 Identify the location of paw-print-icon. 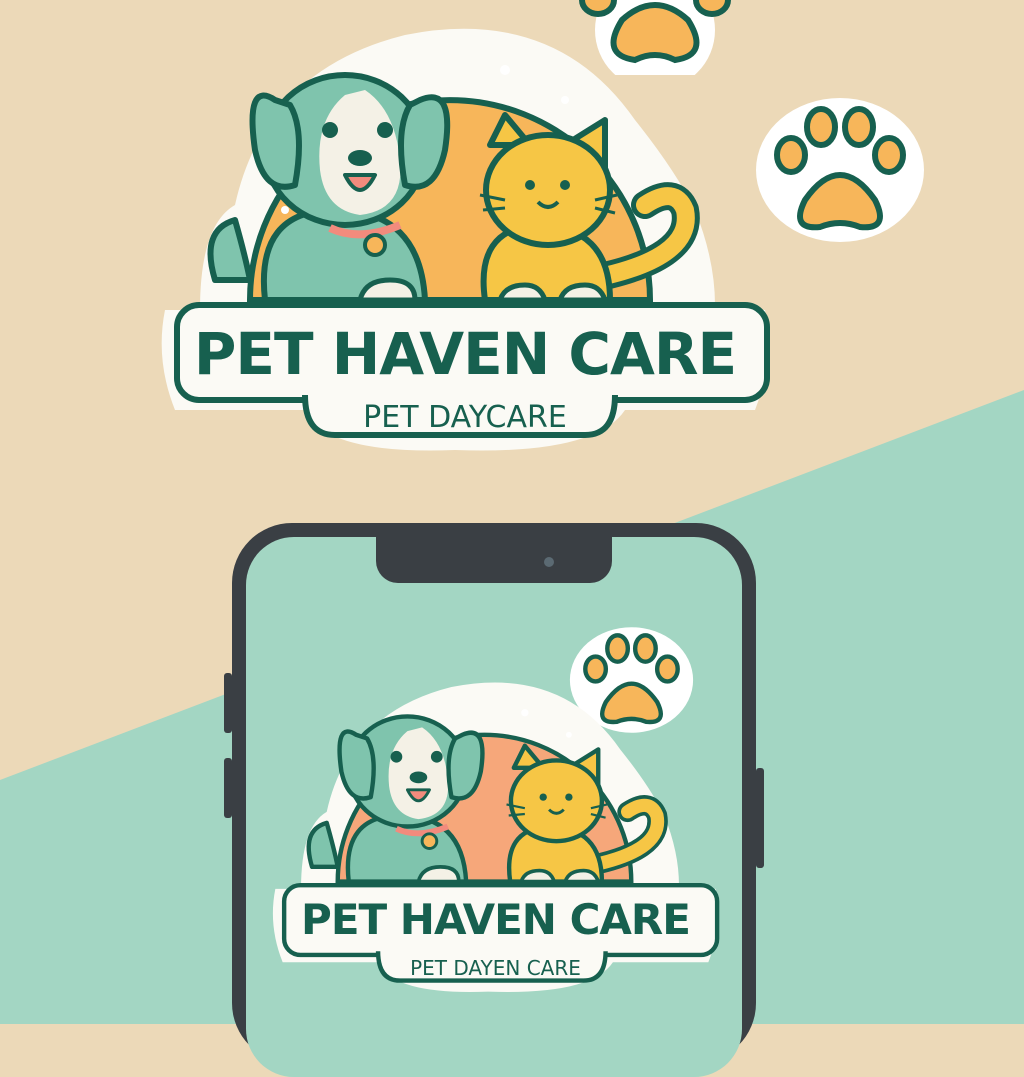
(840, 170).